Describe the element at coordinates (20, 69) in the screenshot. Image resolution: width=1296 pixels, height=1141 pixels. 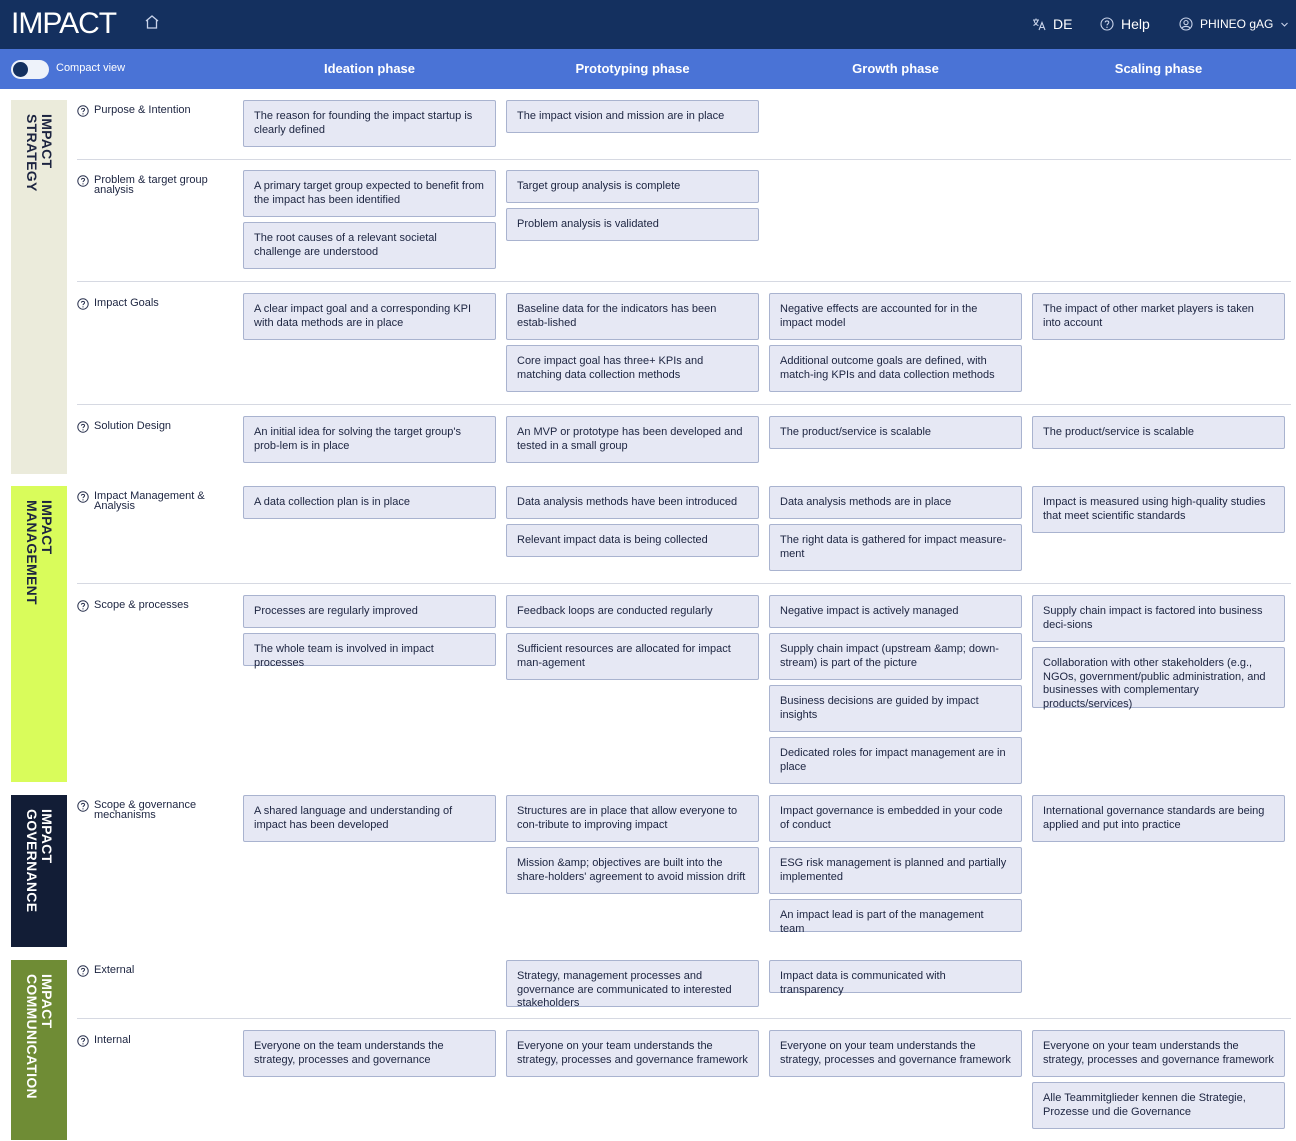
I see `toggle-knob` at that location.